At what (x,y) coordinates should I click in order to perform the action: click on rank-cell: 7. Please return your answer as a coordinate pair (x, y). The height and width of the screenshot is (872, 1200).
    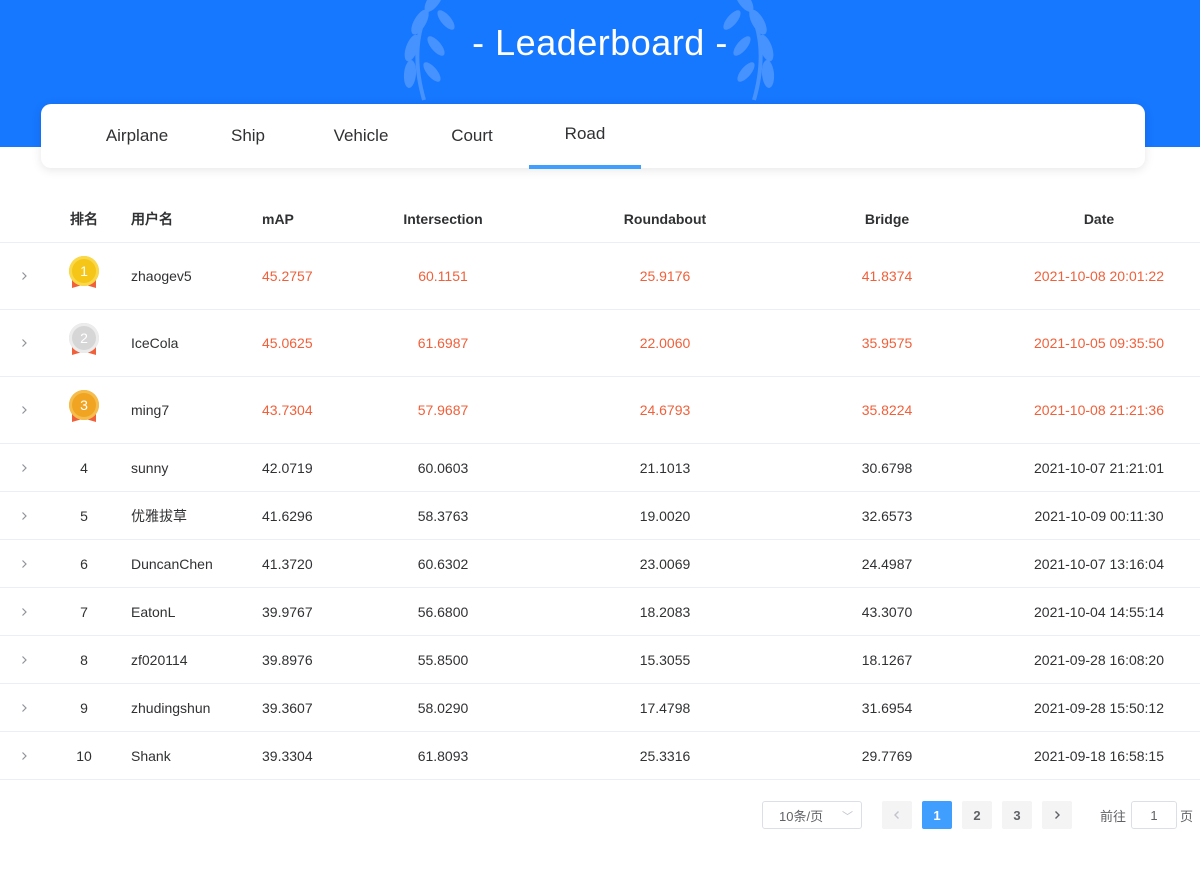
    Looking at the image, I should click on (84, 611).